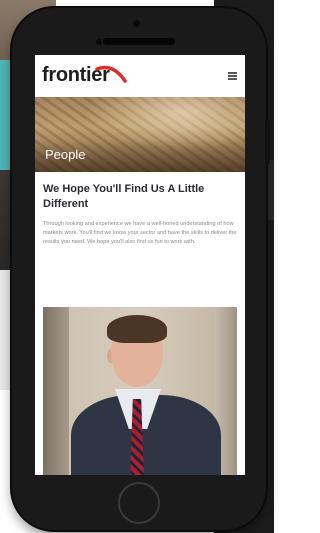 The height and width of the screenshot is (533, 320). I want to click on front-camera, so click(136, 23).